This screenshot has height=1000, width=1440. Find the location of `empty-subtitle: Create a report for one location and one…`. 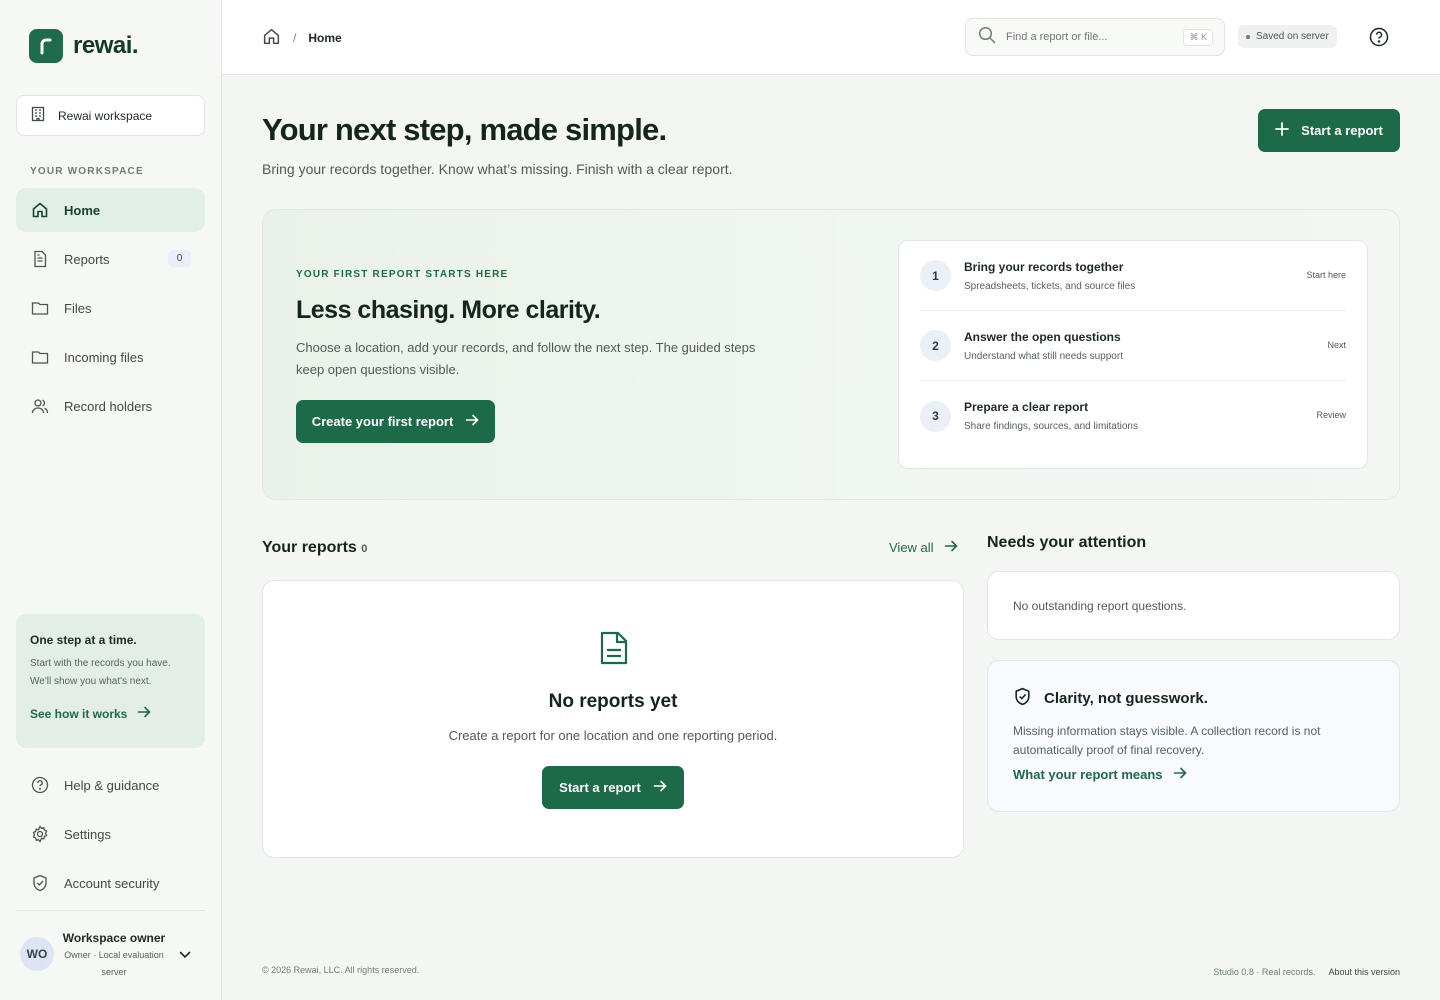

empty-subtitle: Create a report for one location and one… is located at coordinates (613, 735).